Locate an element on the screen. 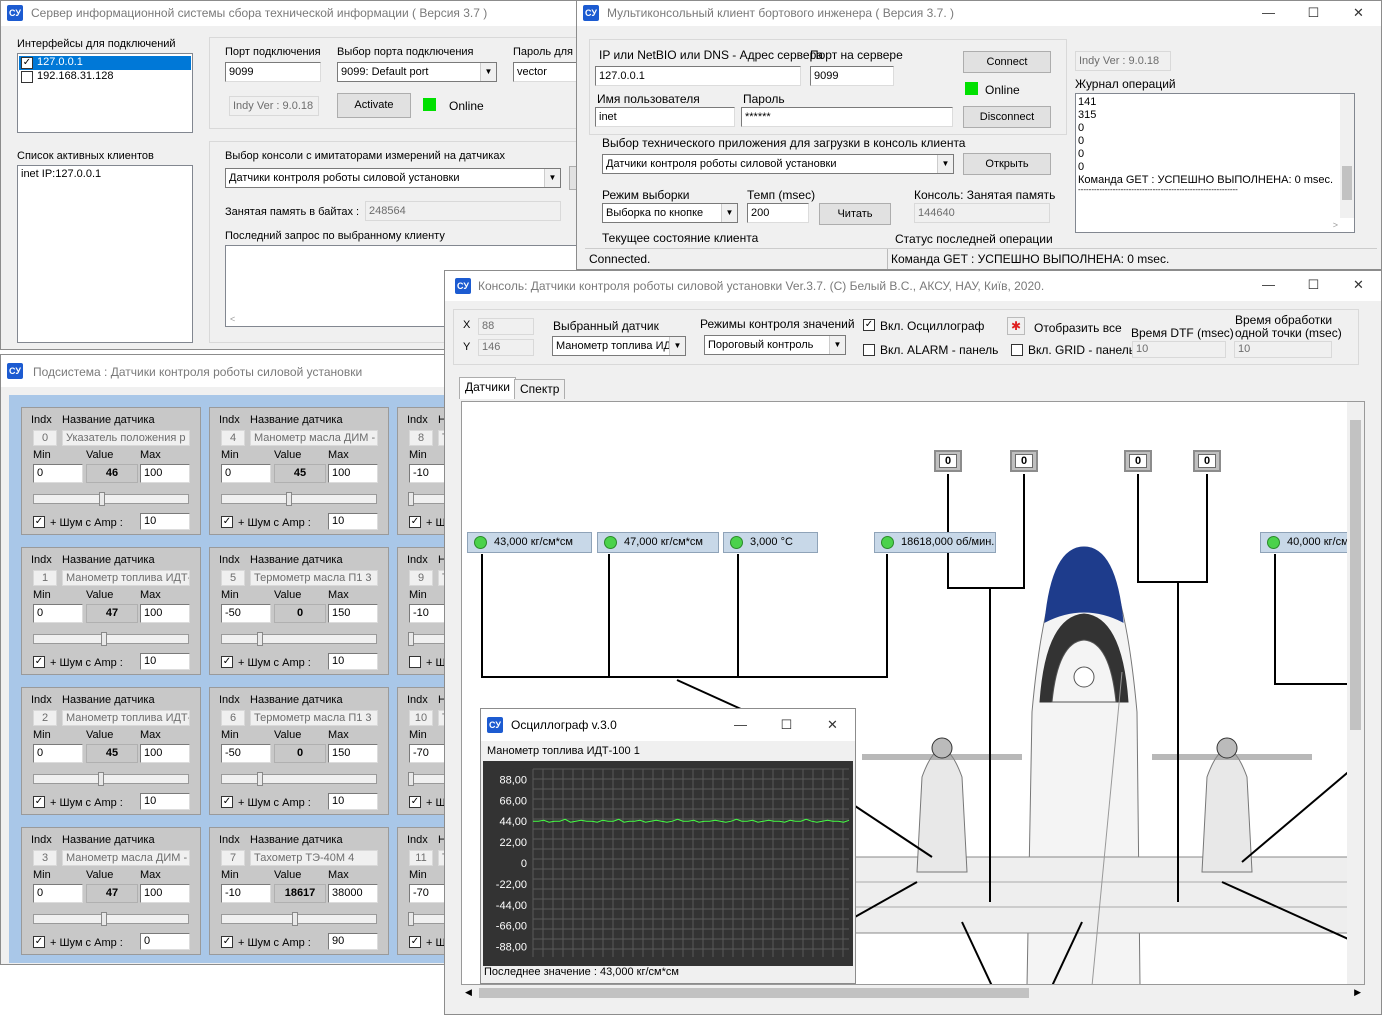 The image size is (1382, 1015). scroll-left-icon: ◀ is located at coordinates (468, 992).